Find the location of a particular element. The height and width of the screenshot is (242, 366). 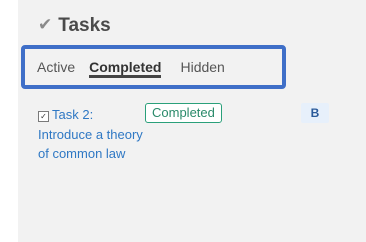

tab-active: Active is located at coordinates (56, 67).